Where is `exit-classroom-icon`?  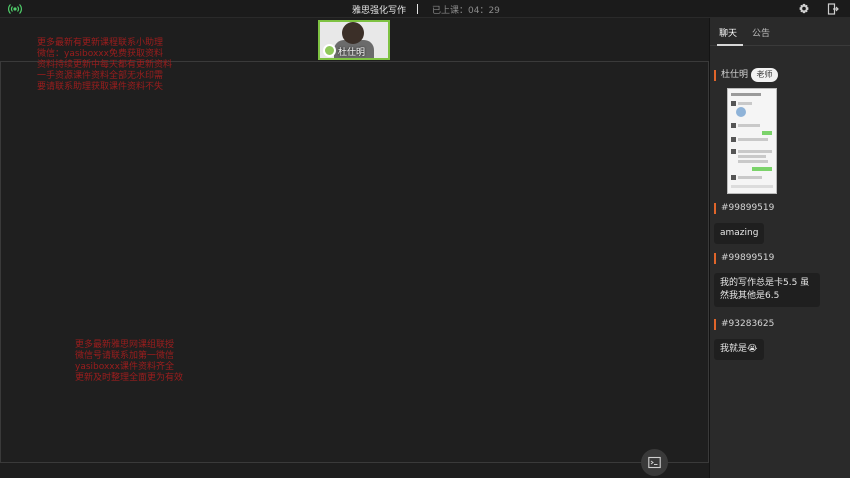 exit-classroom-icon is located at coordinates (833, 9).